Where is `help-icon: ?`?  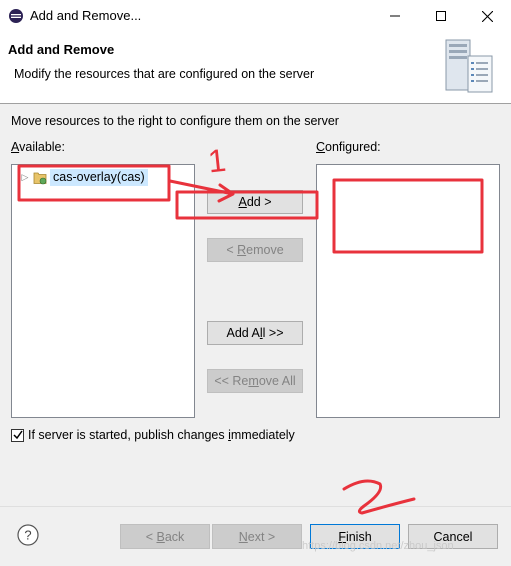
help-icon: ? is located at coordinates (28, 535).